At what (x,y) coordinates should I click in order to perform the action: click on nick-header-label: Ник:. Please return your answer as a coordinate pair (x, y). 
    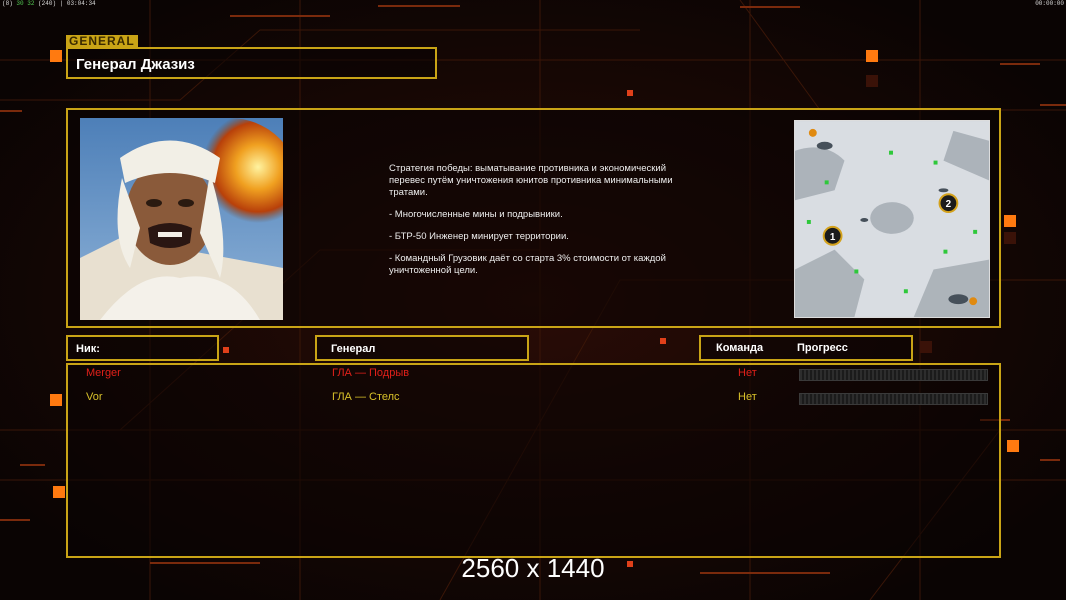
    Looking at the image, I should click on (88, 349).